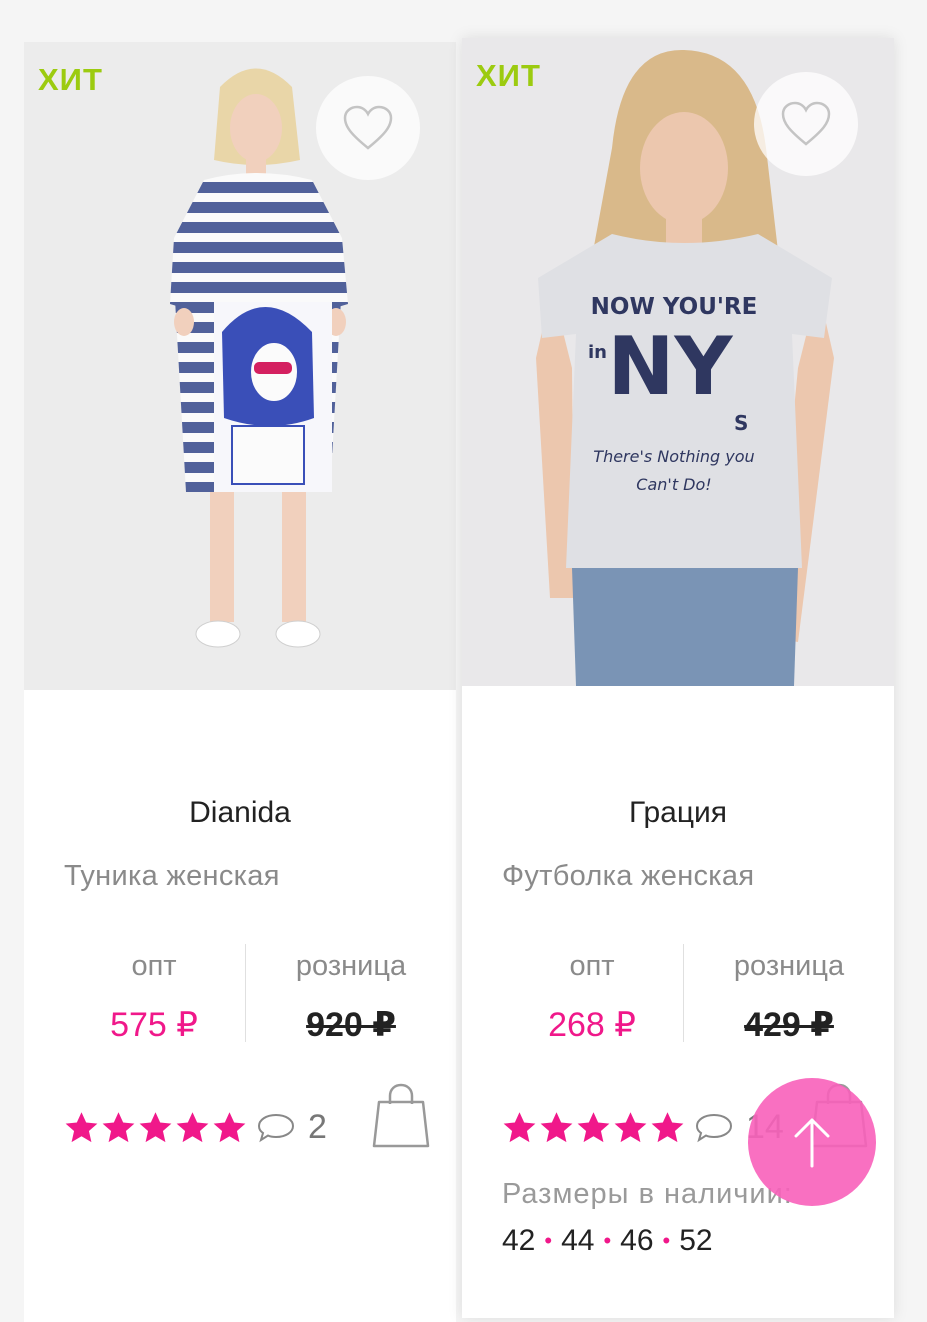 The image size is (927, 1322). I want to click on arrow-up-icon, so click(812, 1143).